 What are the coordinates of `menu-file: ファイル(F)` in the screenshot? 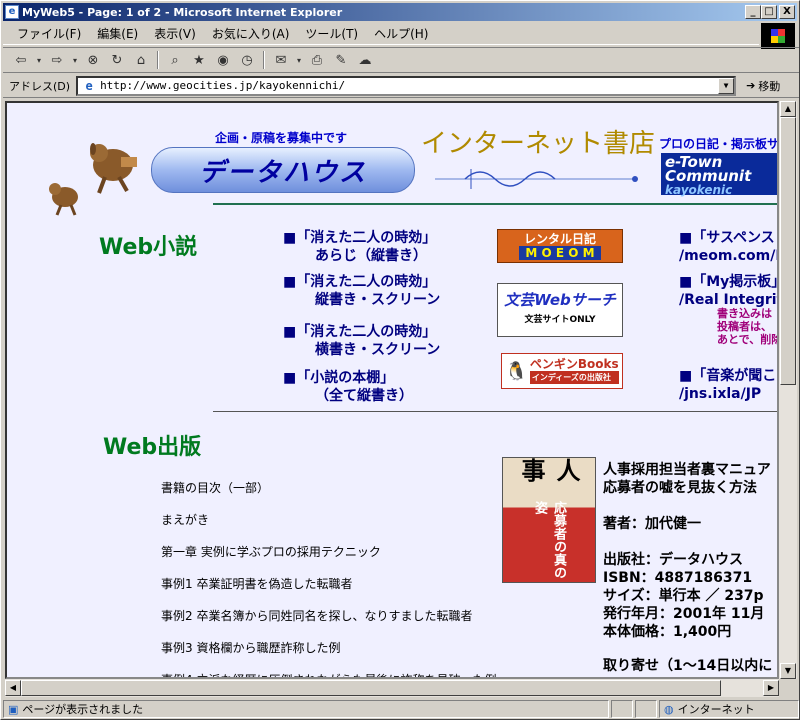 It's located at (49, 33).